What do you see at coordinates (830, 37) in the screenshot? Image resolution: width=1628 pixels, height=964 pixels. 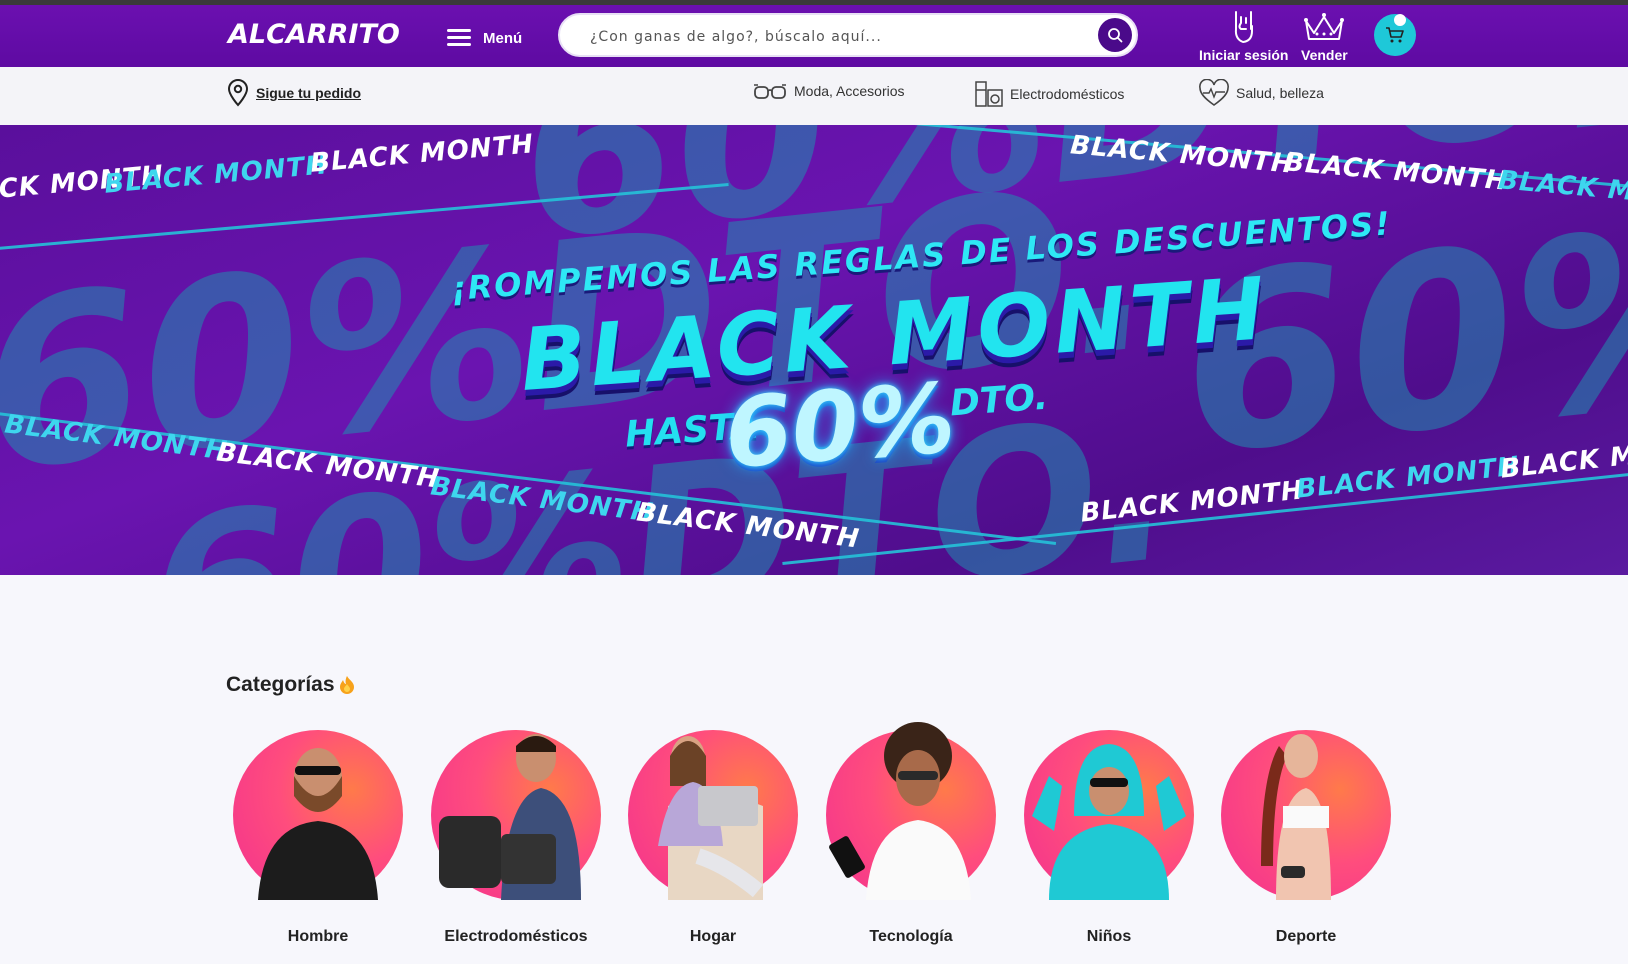 I see `search-input` at bounding box center [830, 37].